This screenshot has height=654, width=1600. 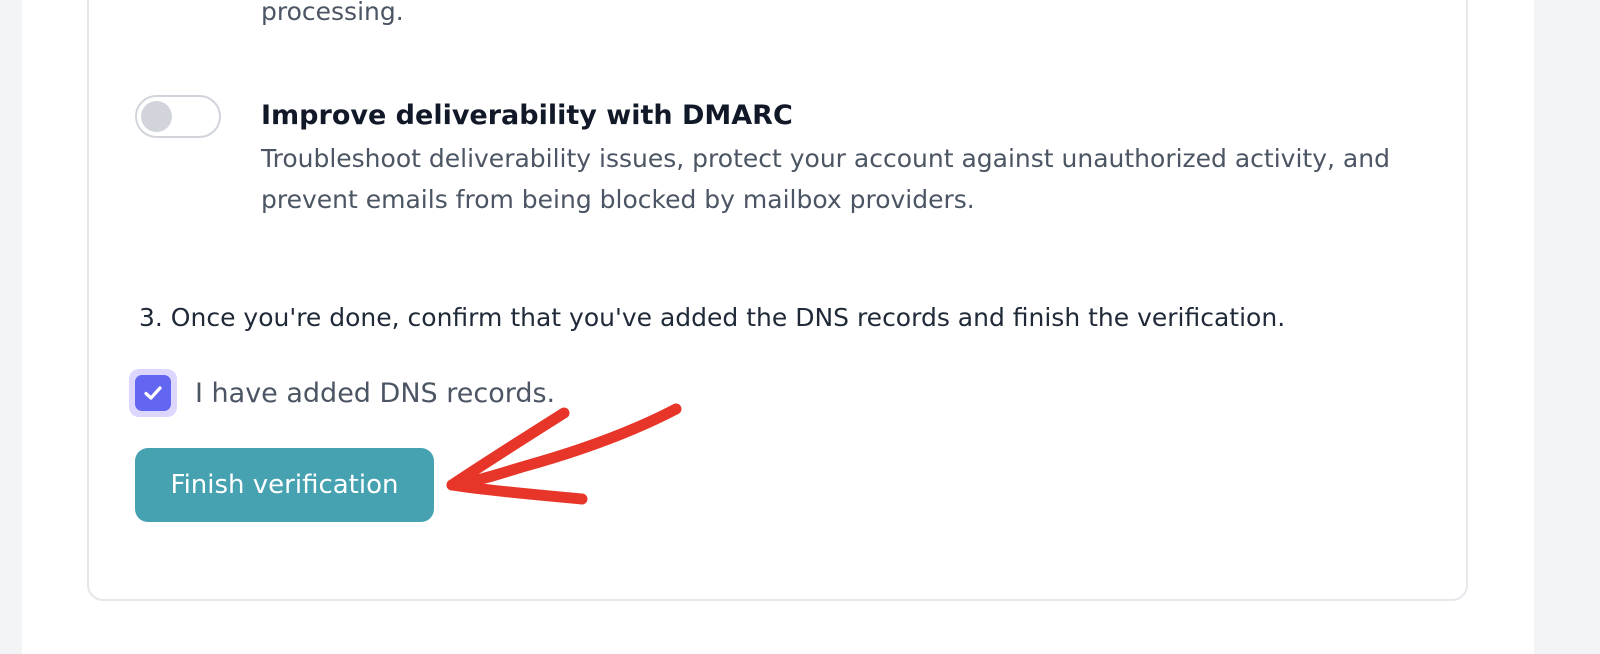 I want to click on previous-description-tail: processing., so click(x=332, y=13).